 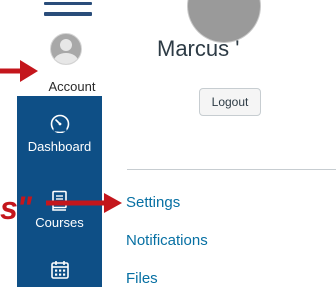 What do you see at coordinates (66, 49) in the screenshot?
I see `user-avatar-icon` at bounding box center [66, 49].